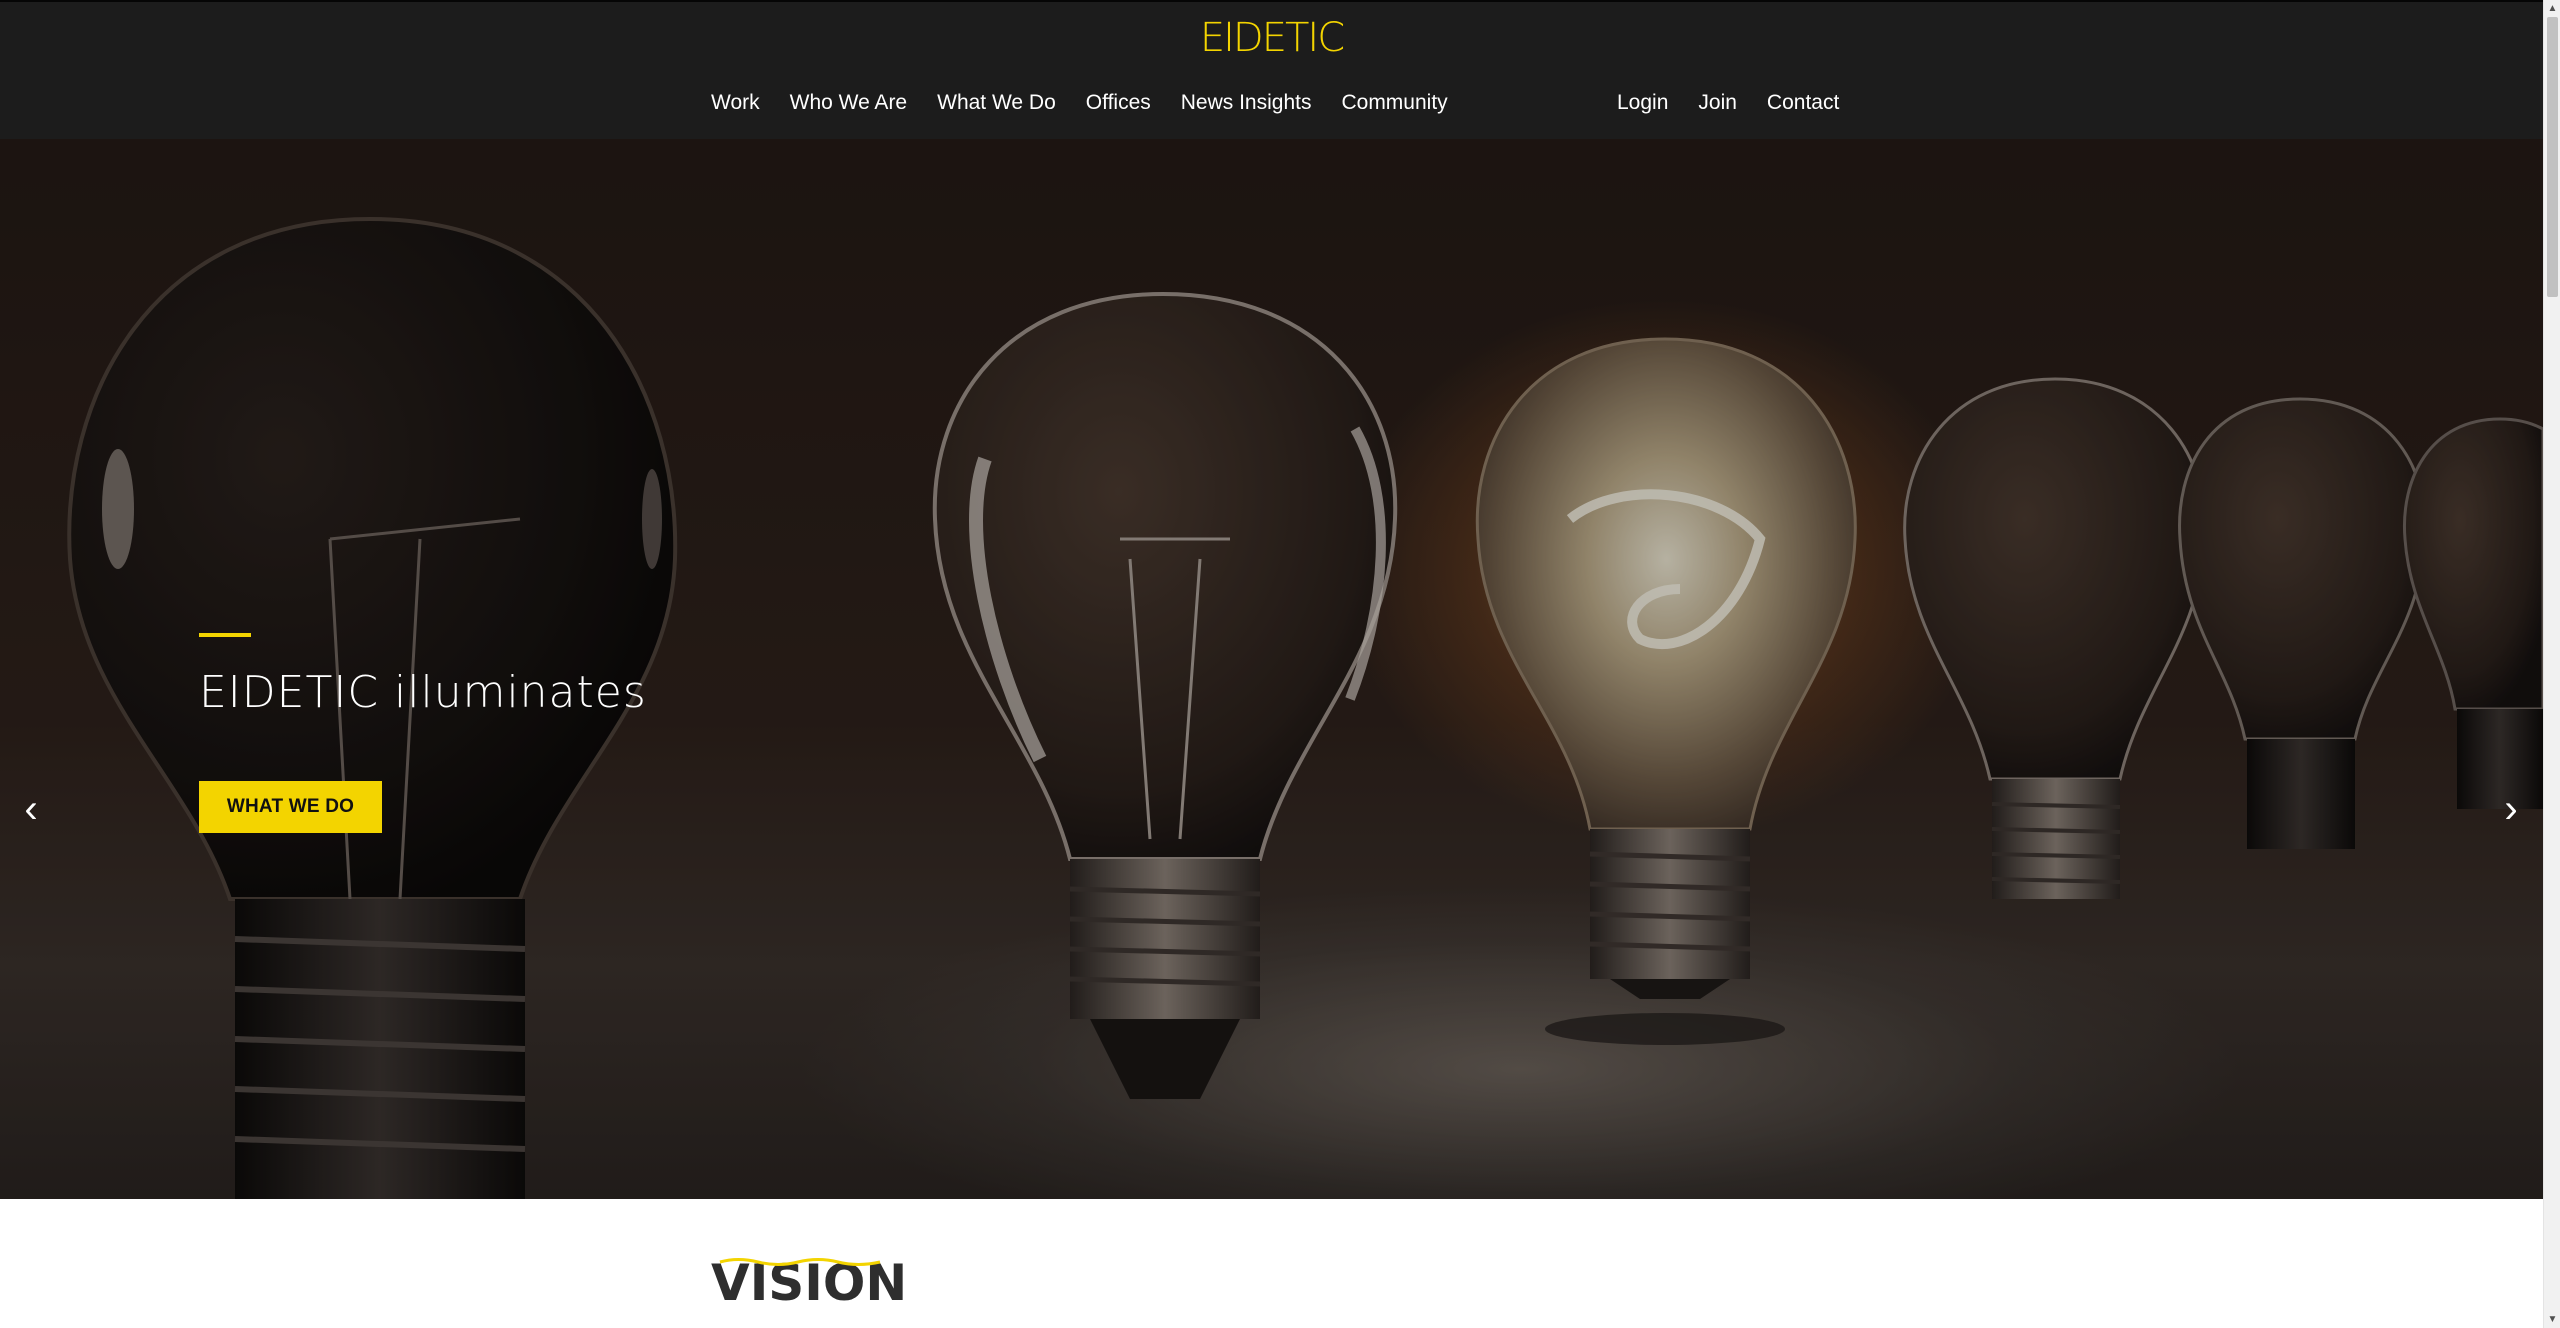 This screenshot has width=2560, height=1328. Describe the element at coordinates (1803, 103) in the screenshot. I see `nav-item-contact: Contact` at that location.